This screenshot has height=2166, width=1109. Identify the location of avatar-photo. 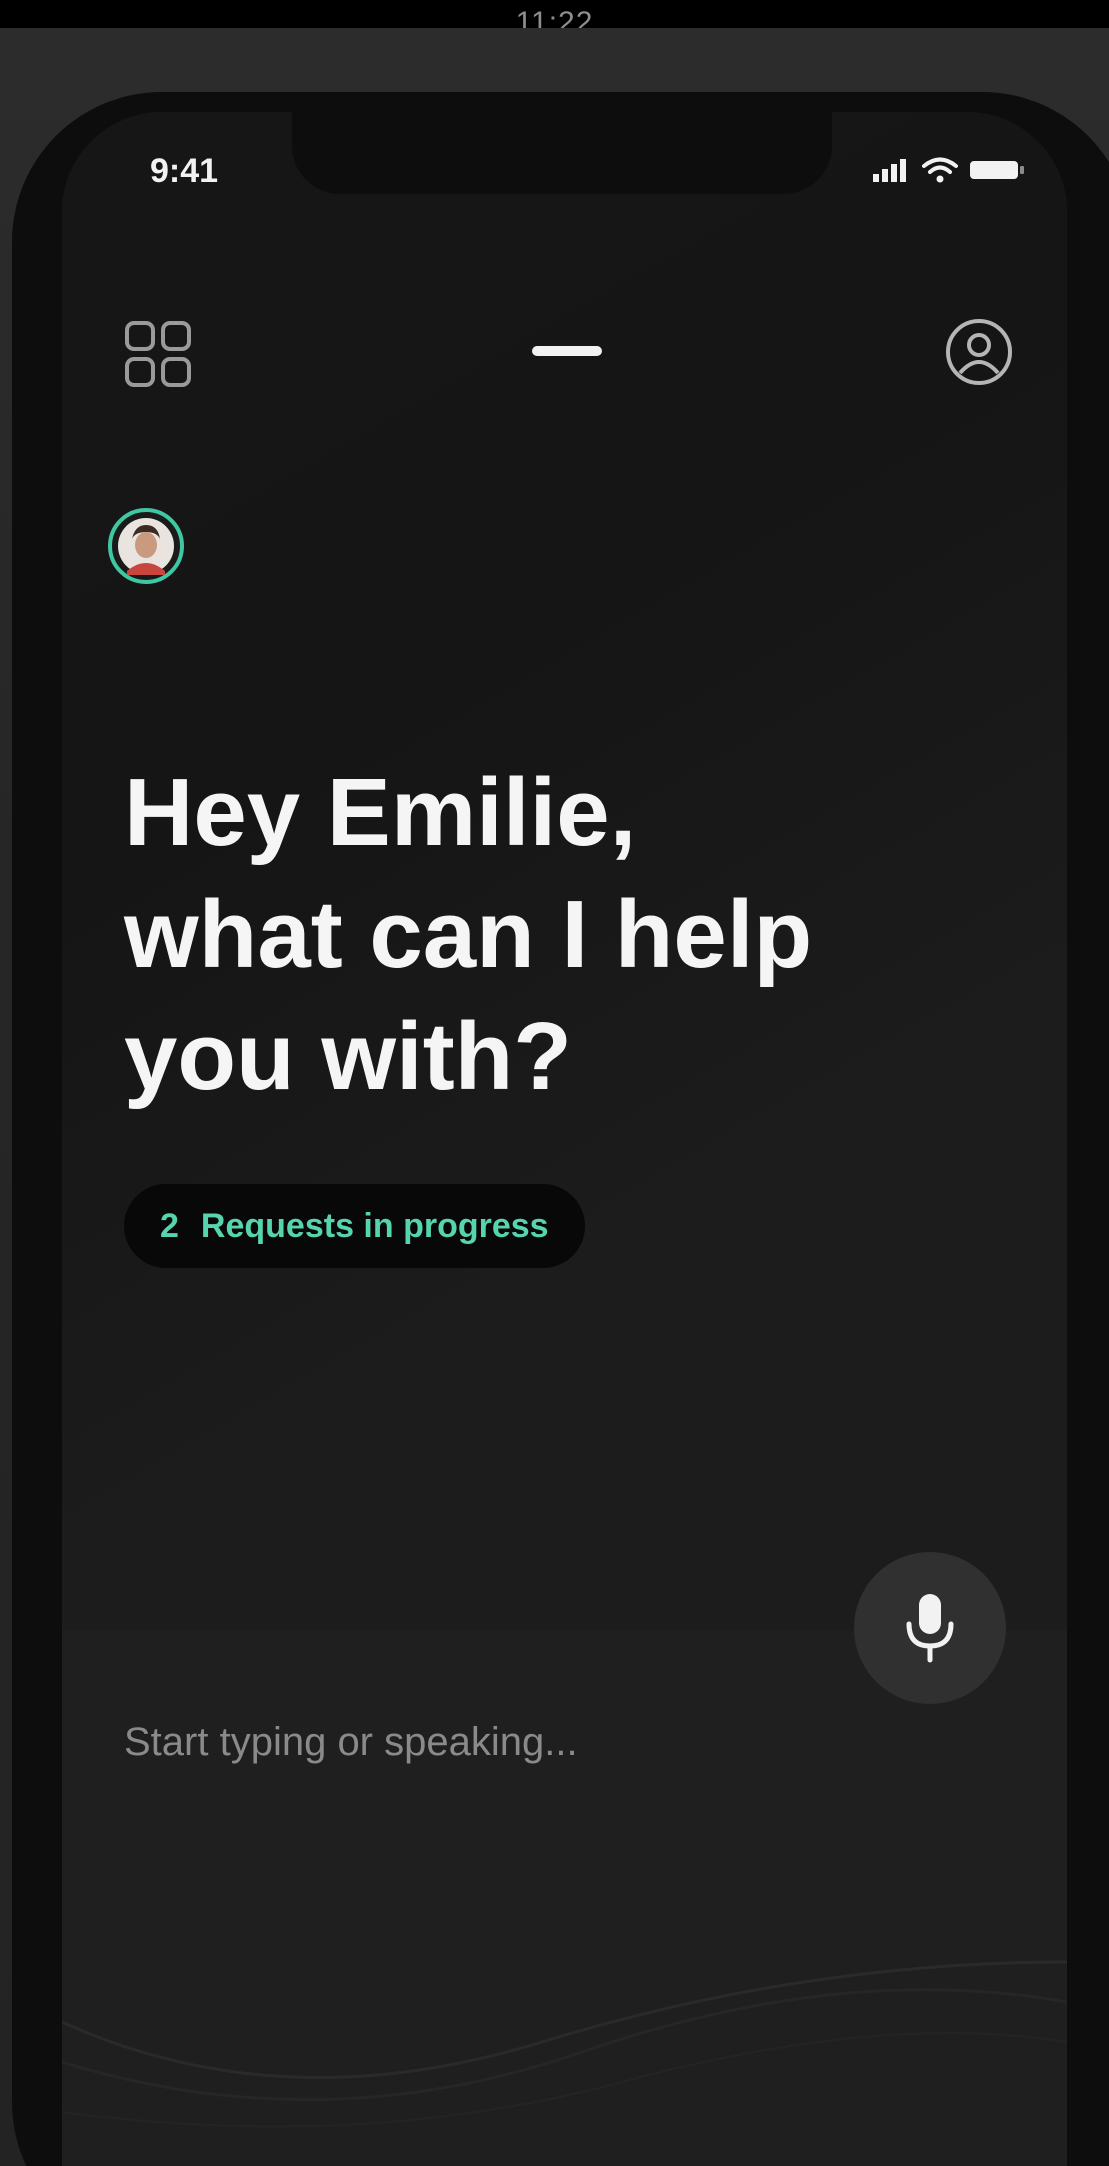
(146, 546).